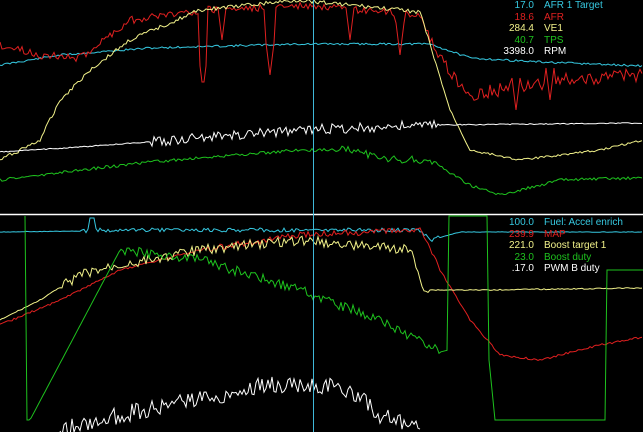  What do you see at coordinates (575, 245) in the screenshot?
I see `legend-label: Boost target 1` at bounding box center [575, 245].